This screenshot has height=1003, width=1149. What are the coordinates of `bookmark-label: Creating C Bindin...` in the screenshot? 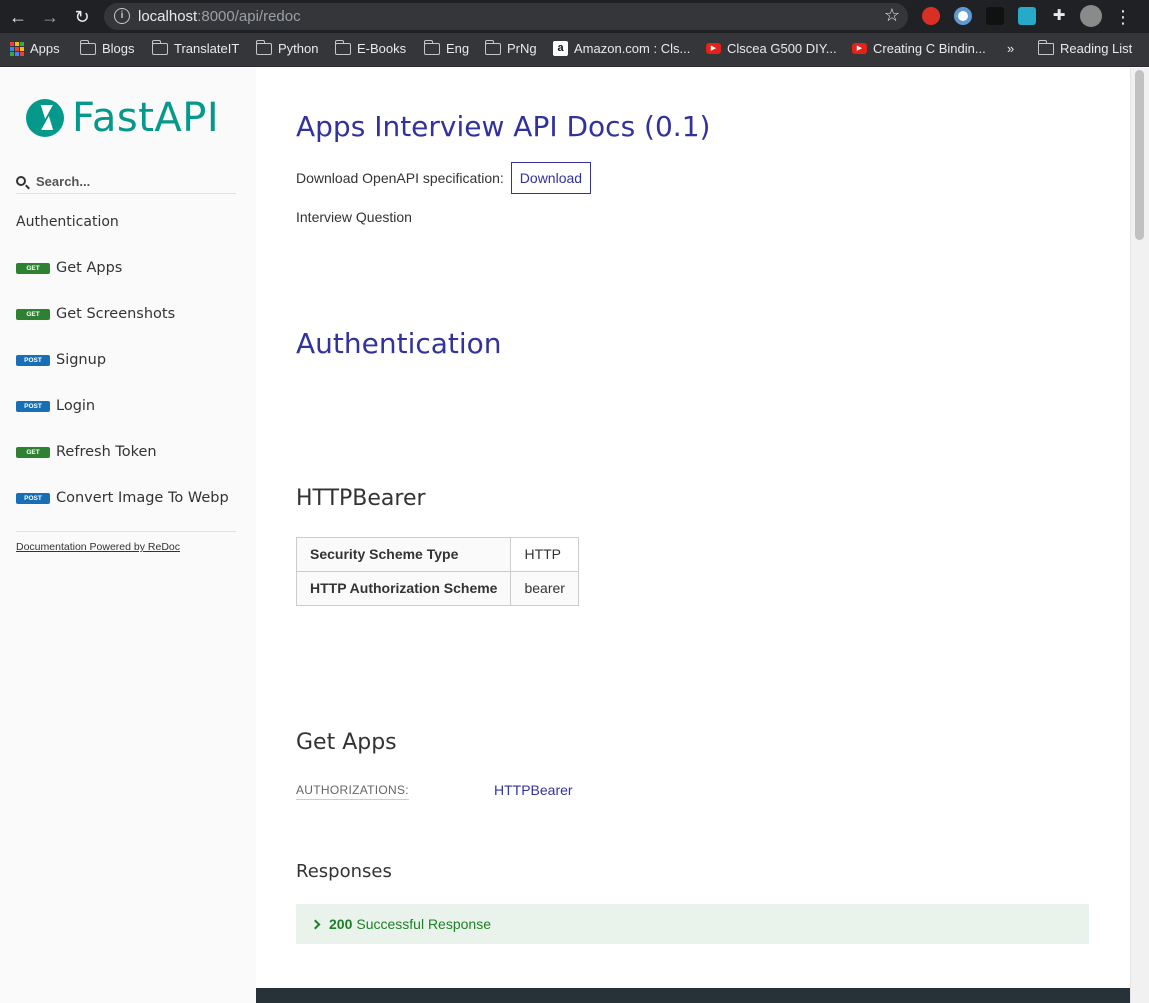 It's located at (929, 48).